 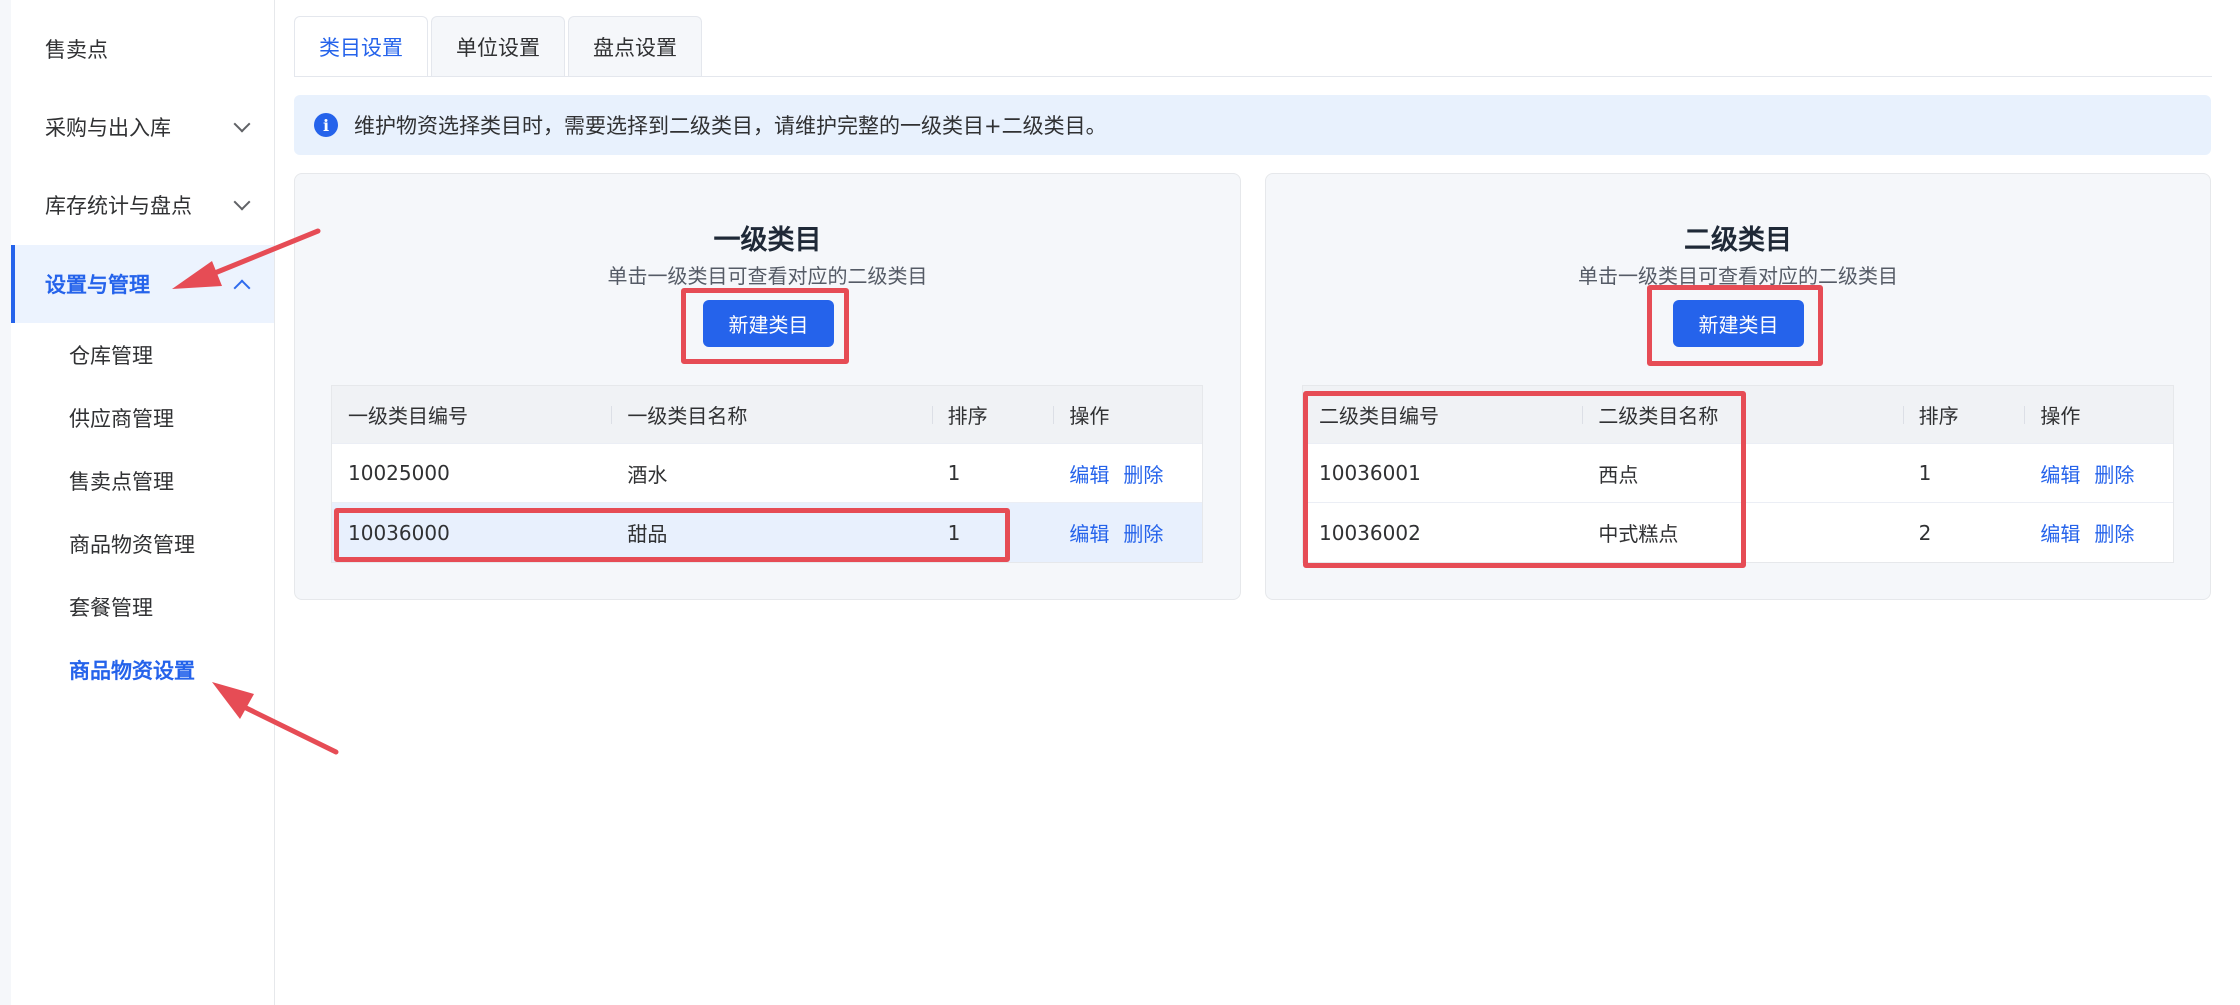 I want to click on sidebar-subitem-warehouse: 仓库管理, so click(x=142, y=355).